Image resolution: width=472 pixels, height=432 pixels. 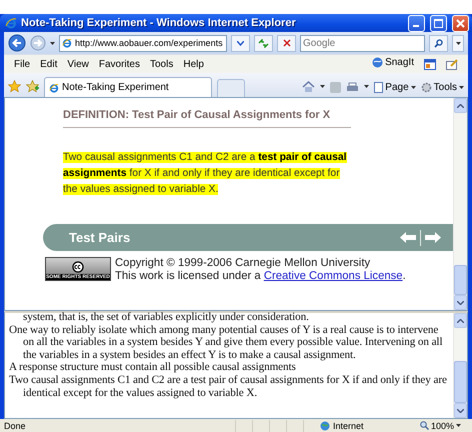 I want to click on note-text: system, that is, the set of variables explicitly under consideration., so click(x=166, y=317).